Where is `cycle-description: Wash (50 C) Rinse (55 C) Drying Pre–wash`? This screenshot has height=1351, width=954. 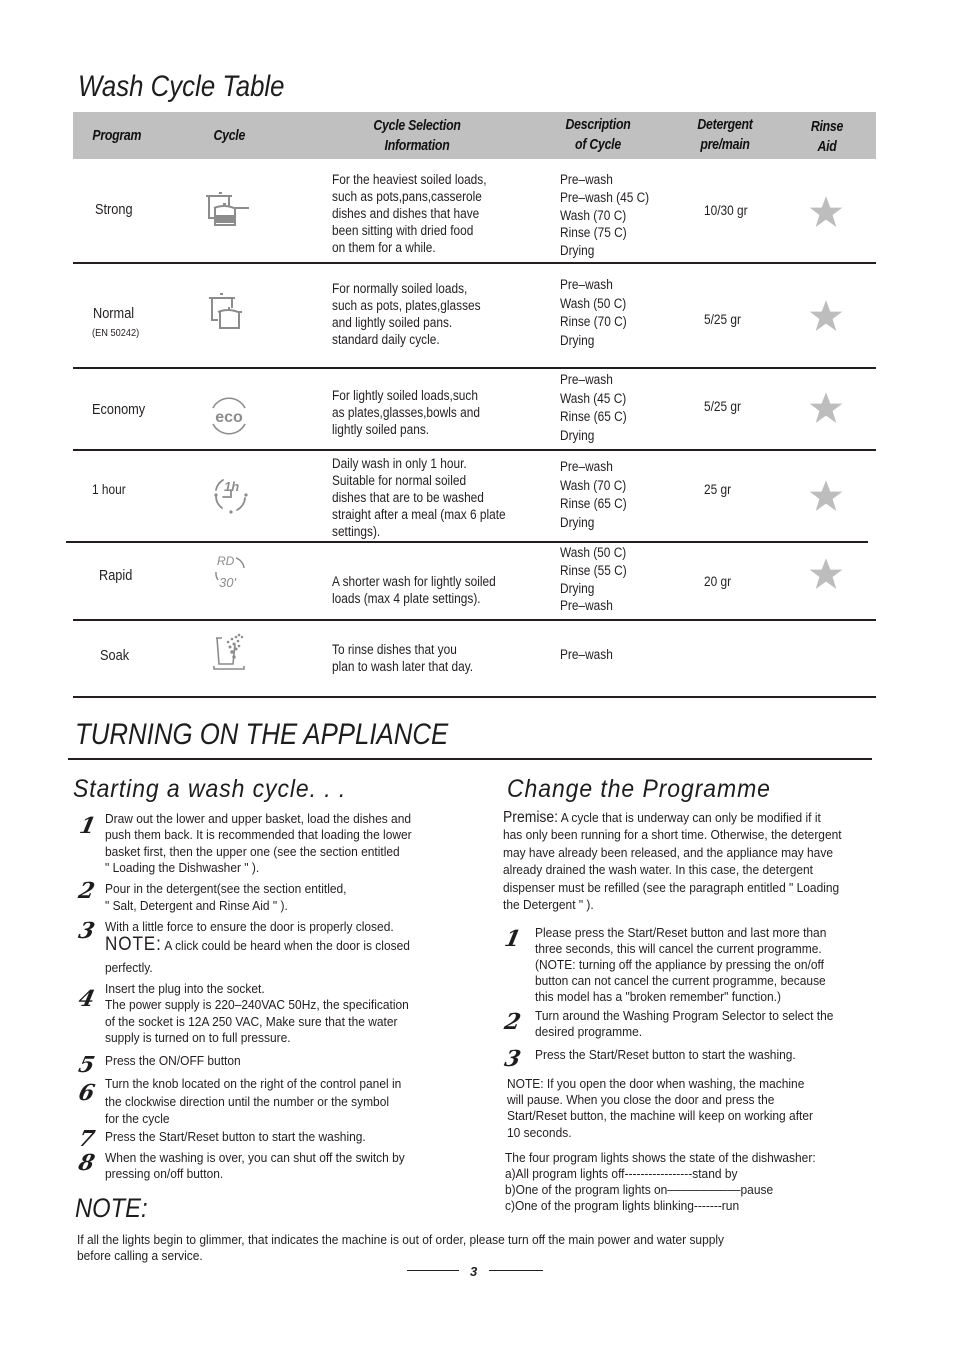
cycle-description: Wash (50 C) Rinse (55 C) Drying Pre–wash is located at coordinates (593, 579).